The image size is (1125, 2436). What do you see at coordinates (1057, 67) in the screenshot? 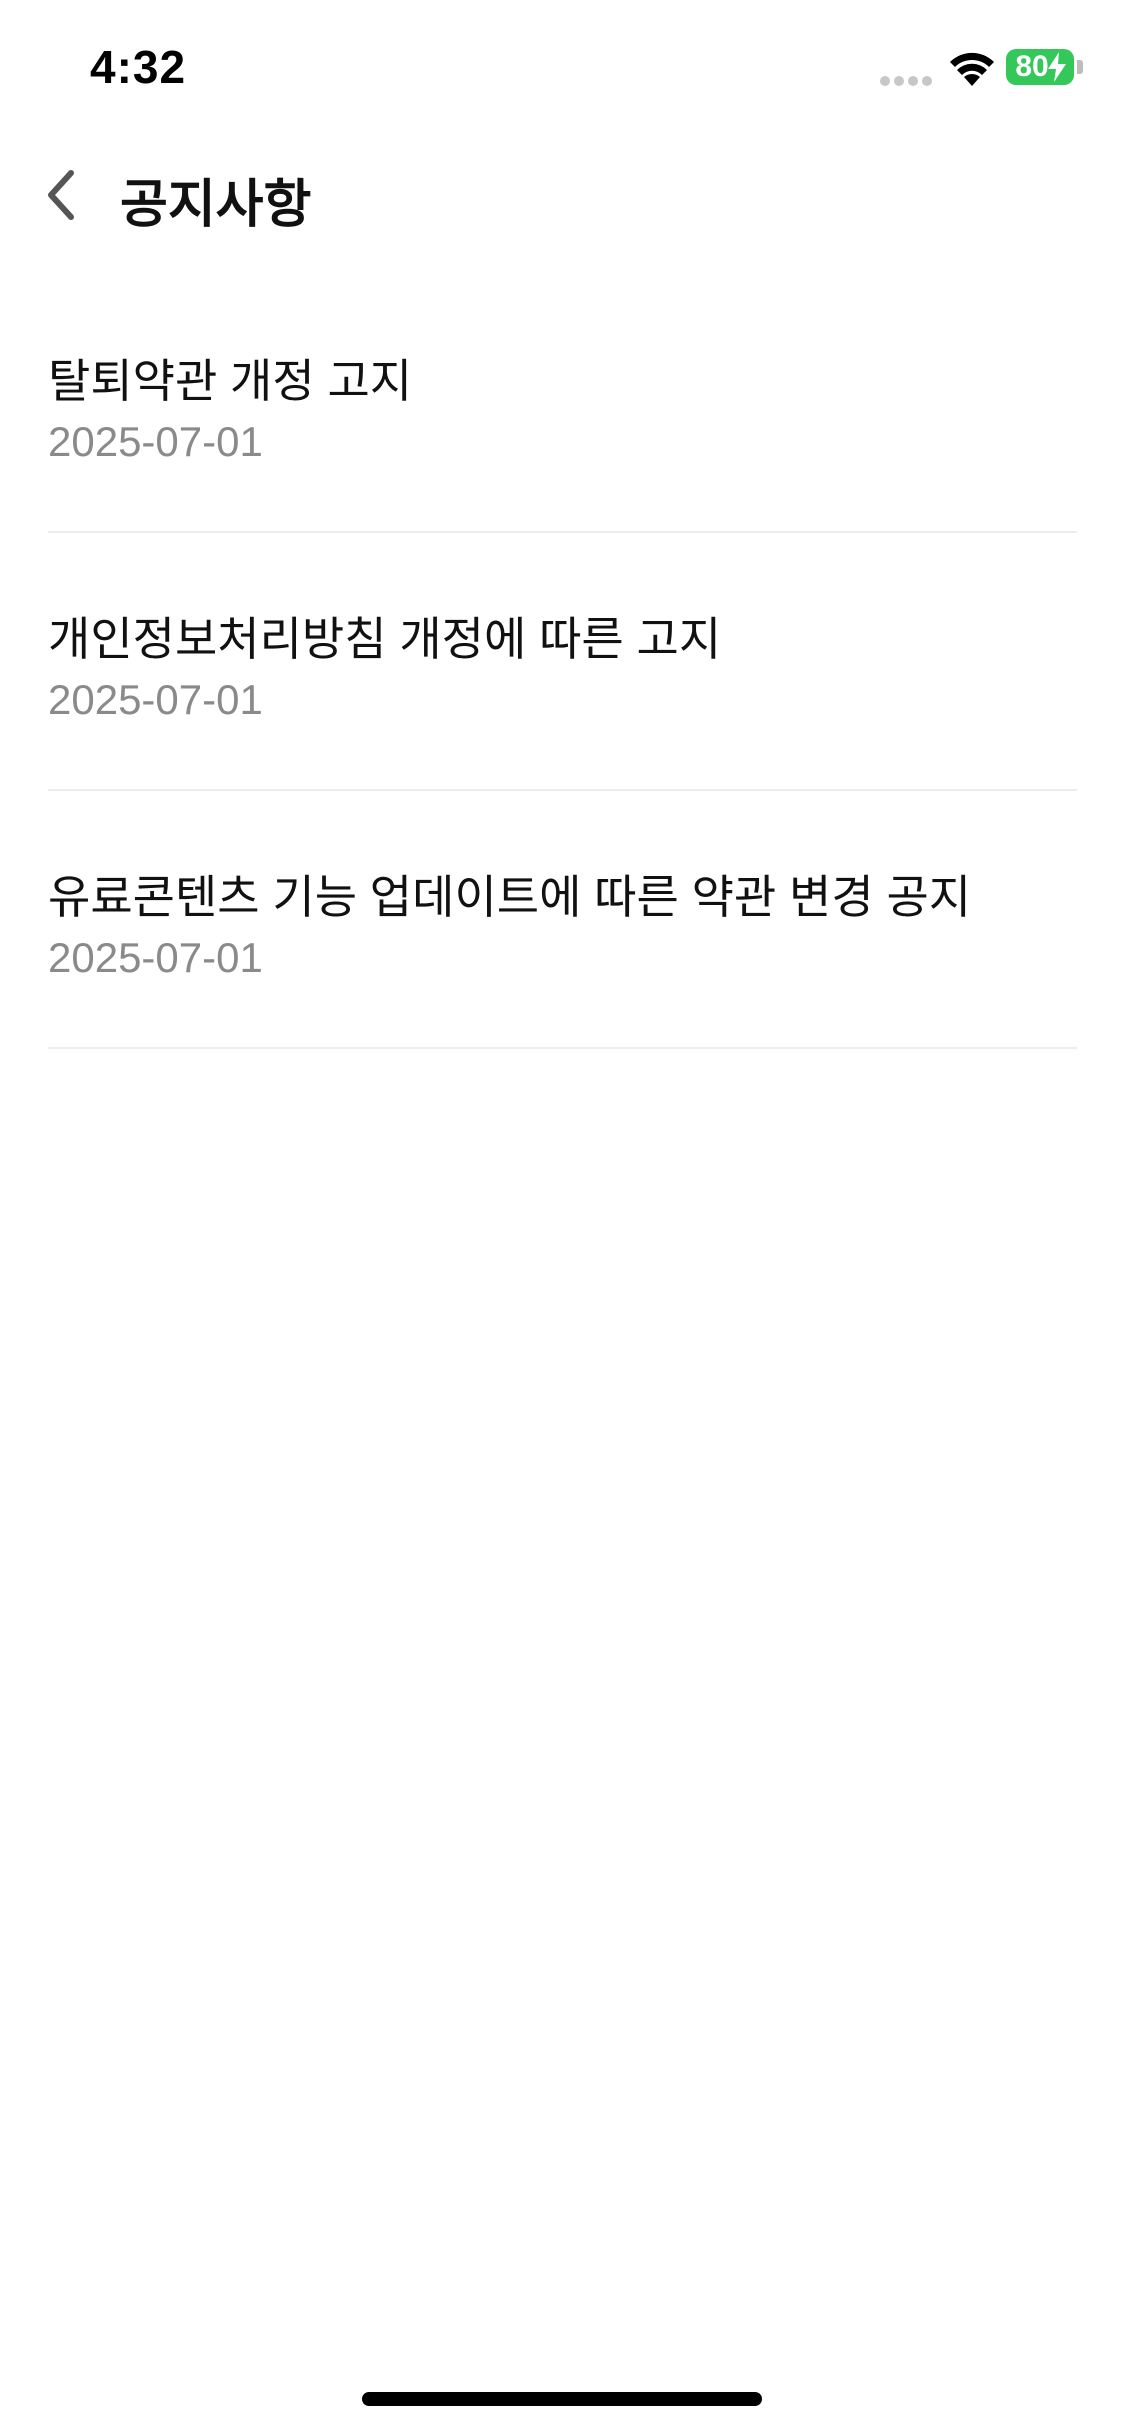
I see `charging-bolt-icon` at bounding box center [1057, 67].